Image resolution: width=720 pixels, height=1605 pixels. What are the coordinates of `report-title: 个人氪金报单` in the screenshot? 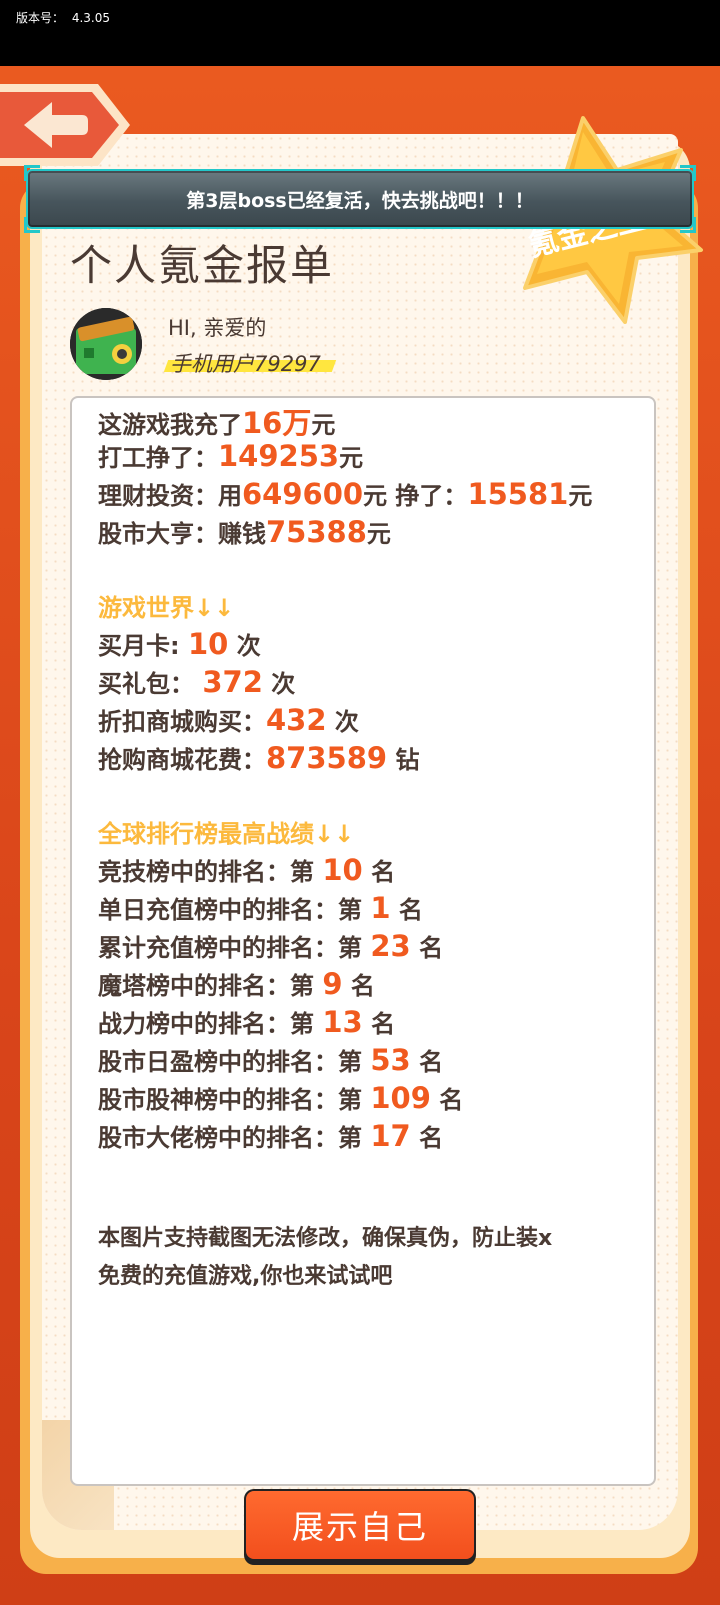 It's located at (202, 265).